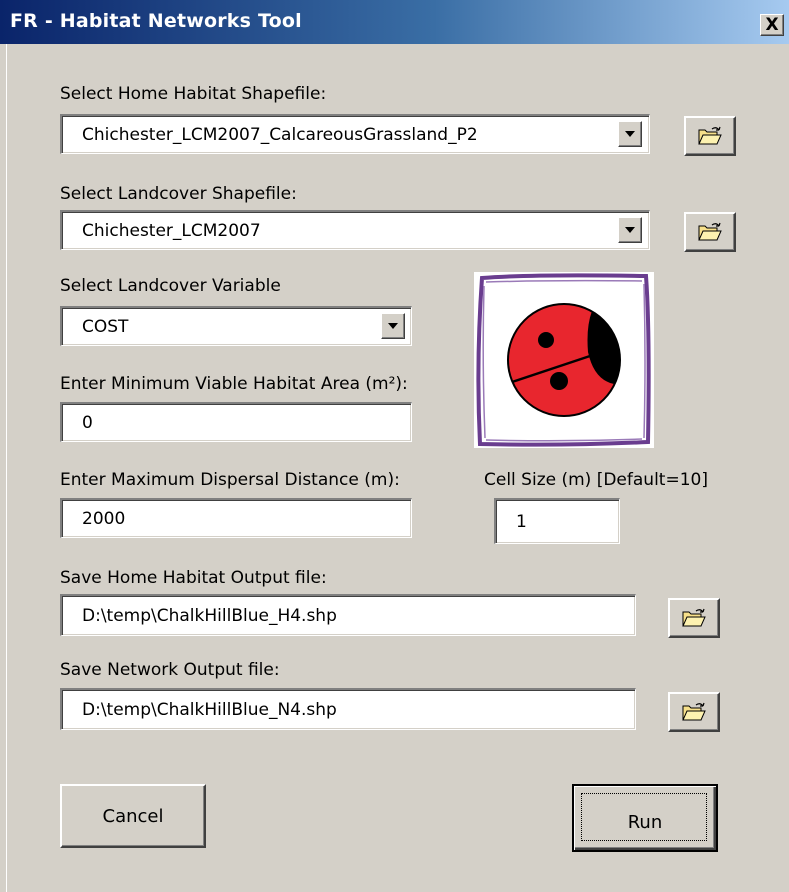  I want to click on home-output-input: D:\temp\ChalkHillBlue_H4.shp, so click(348, 615).